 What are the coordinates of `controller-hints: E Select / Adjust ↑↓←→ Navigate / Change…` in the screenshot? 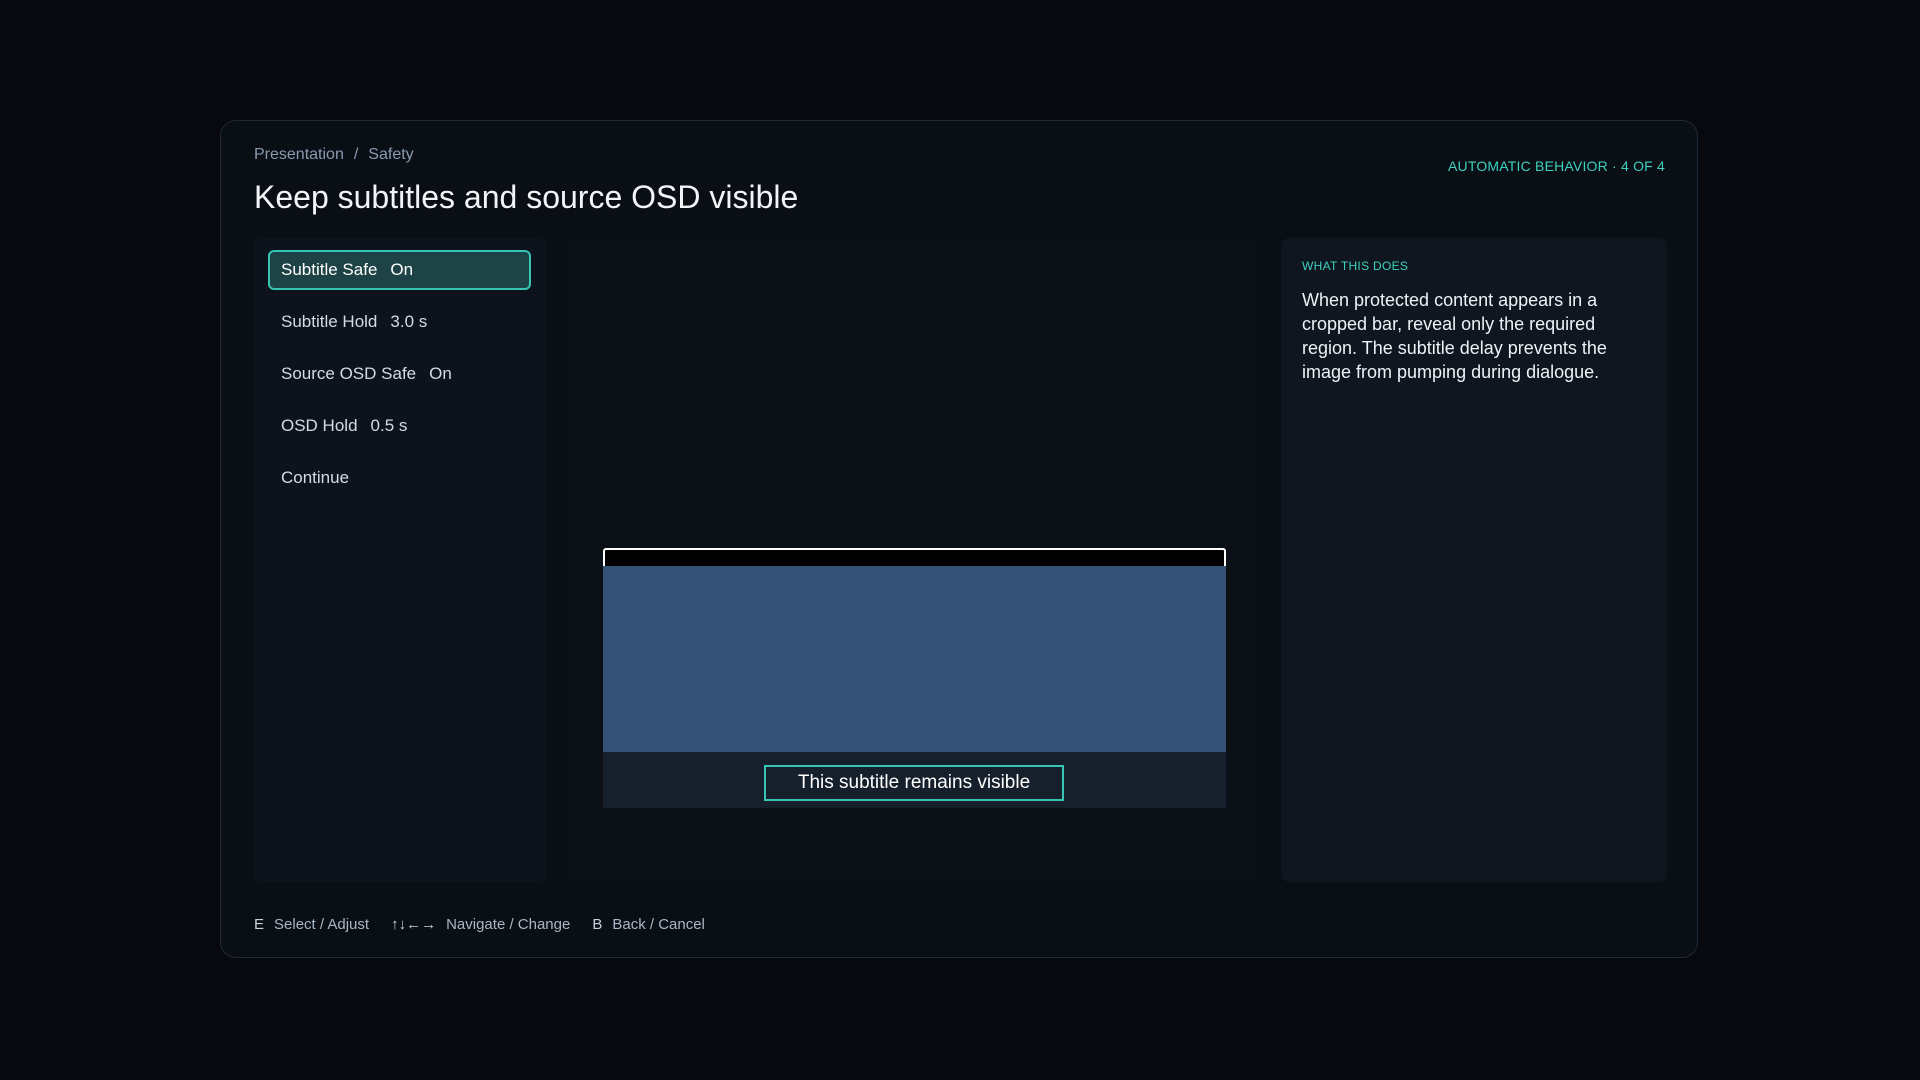 It's located at (479, 924).